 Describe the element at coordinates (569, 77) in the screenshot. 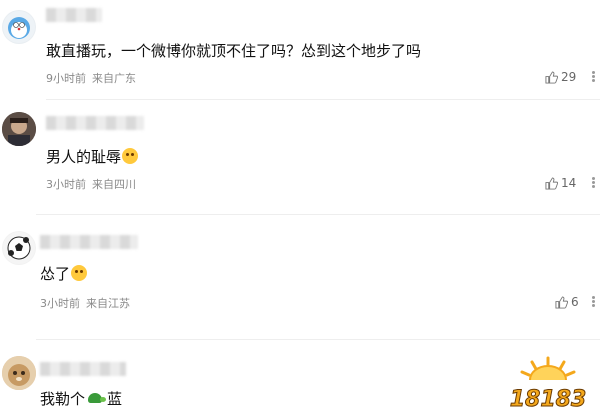

I see `like-count: 29` at that location.